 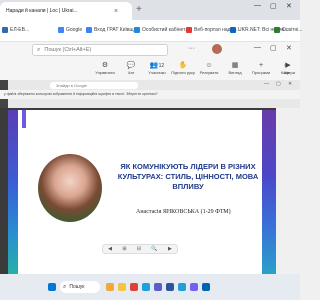 What do you see at coordinates (269, 192) in the screenshot?
I see `slide-gradient-right` at bounding box center [269, 192].